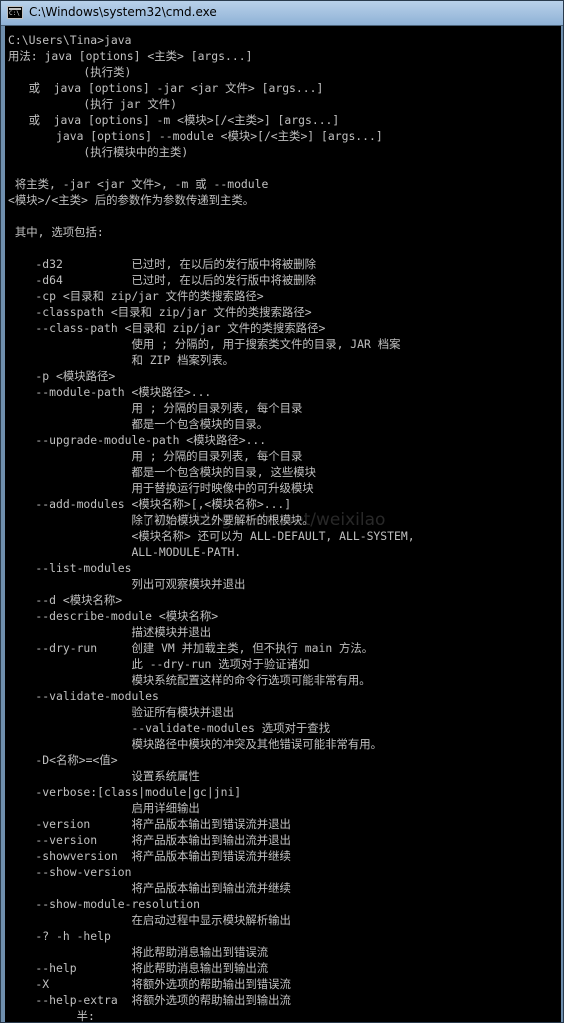 This screenshot has width=564, height=1023. Describe the element at coordinates (149, 888) in the screenshot. I see `console-line: 将产品版本输出到输出流并继续` at that location.